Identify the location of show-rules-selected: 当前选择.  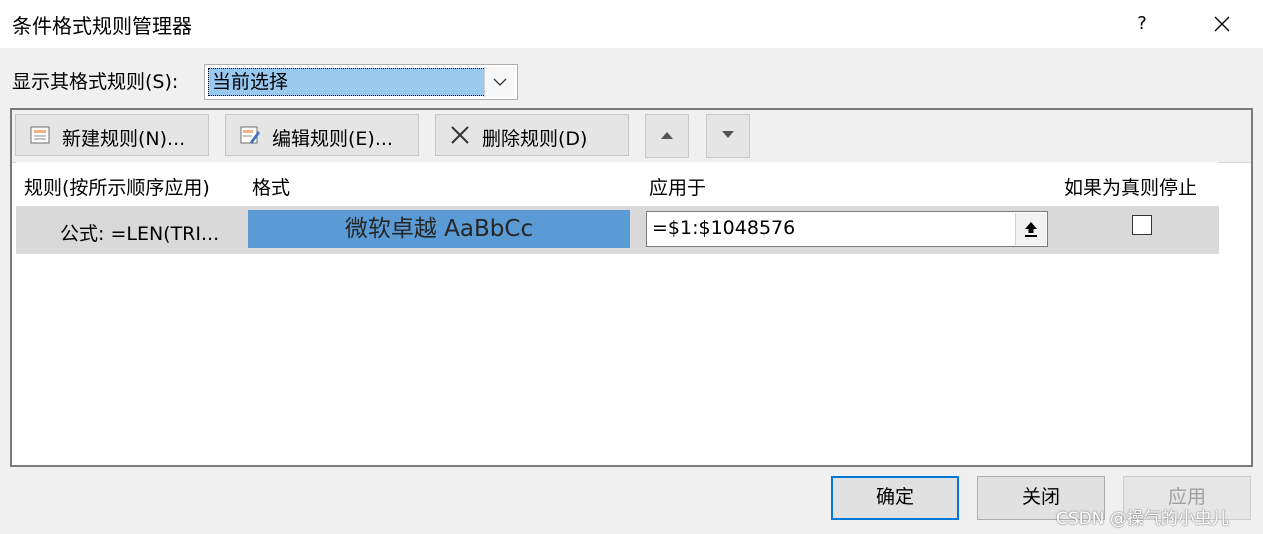
(347, 82).